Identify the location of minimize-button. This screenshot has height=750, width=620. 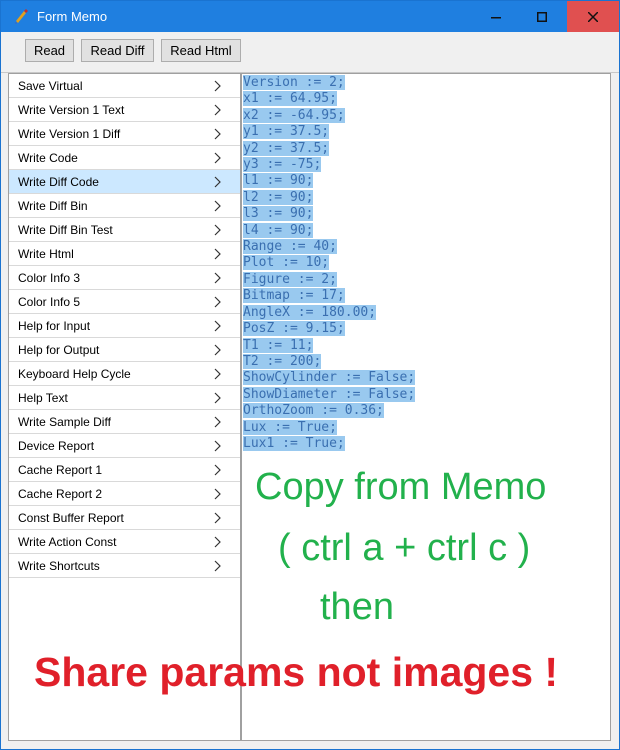
(496, 16).